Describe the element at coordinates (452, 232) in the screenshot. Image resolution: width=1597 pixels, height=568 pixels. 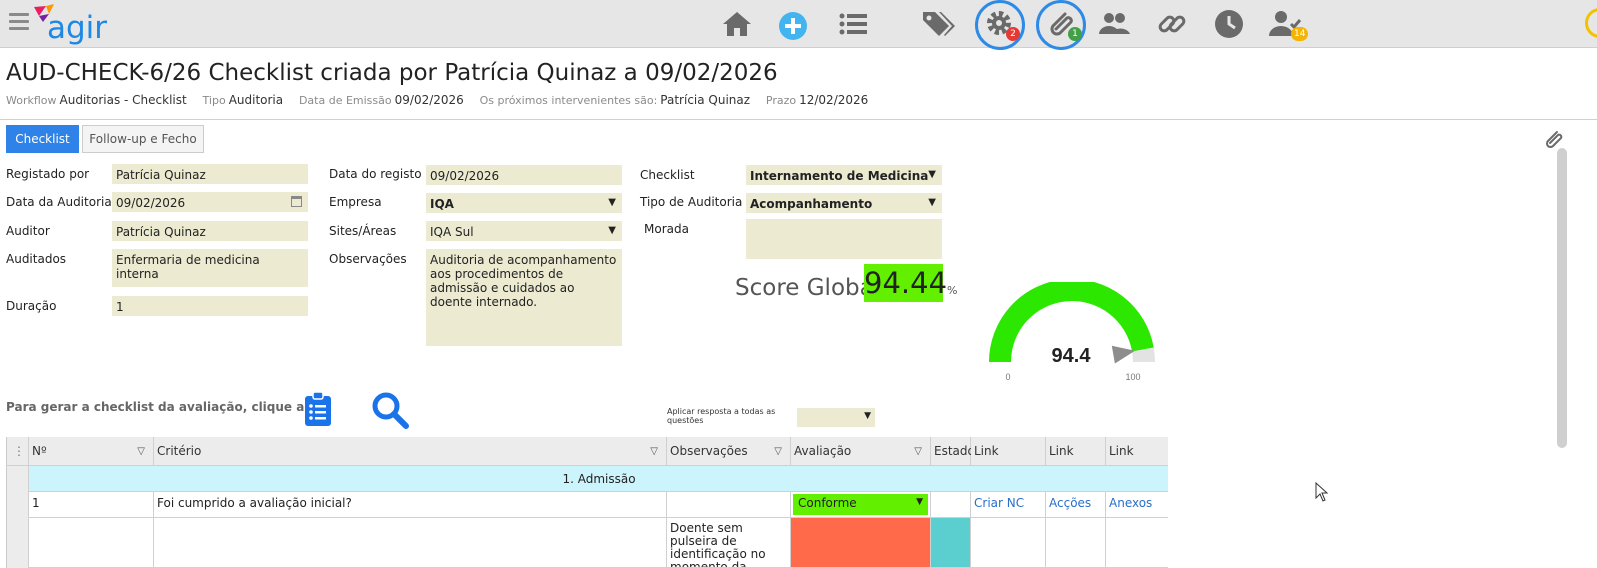
I see `sites-value: IQA Sul` at that location.